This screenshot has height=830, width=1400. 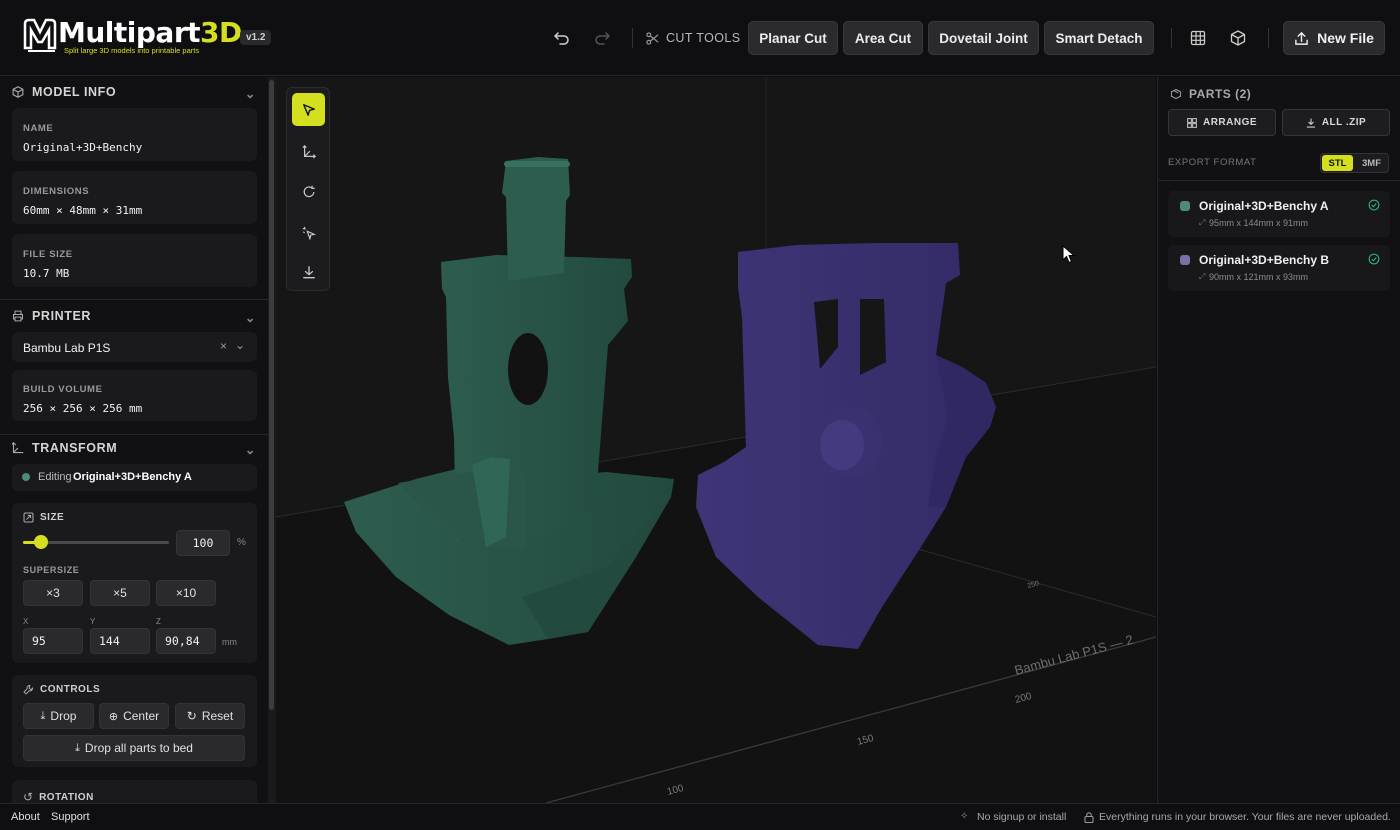 I want to click on undo-button, so click(x=562, y=38).